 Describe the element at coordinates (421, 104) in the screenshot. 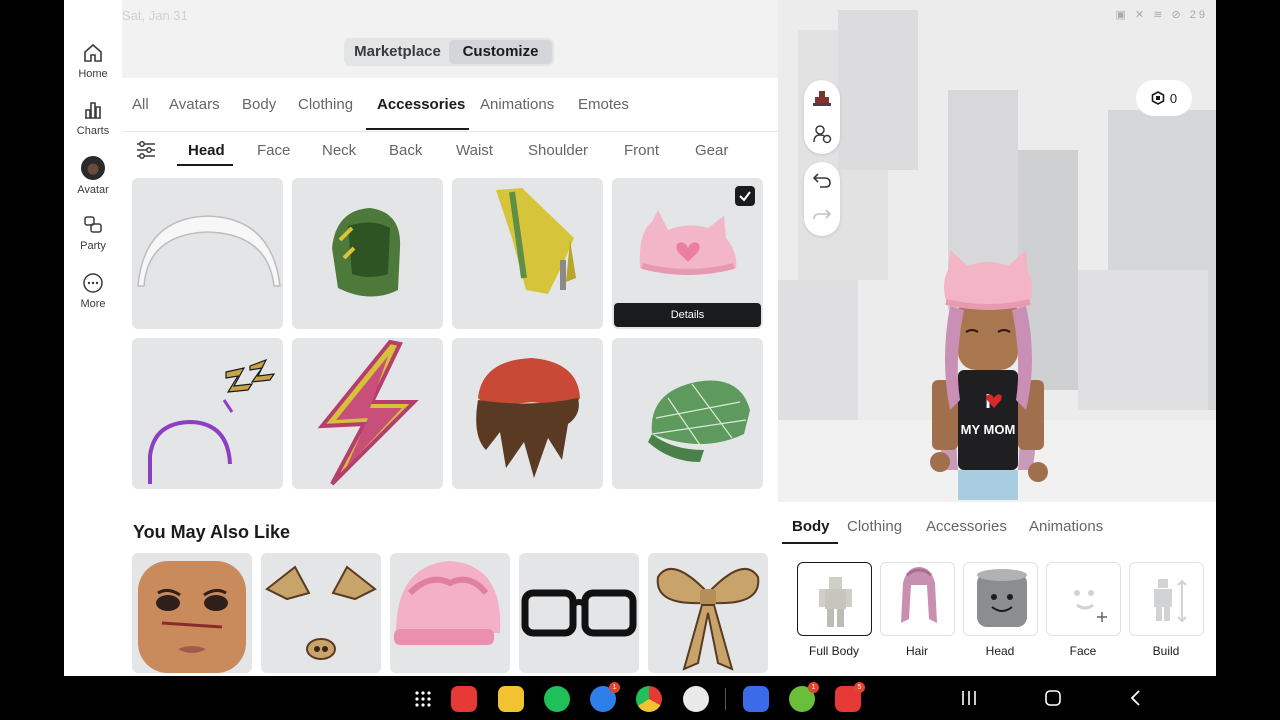

I see `tab-accessories: Accessories` at that location.